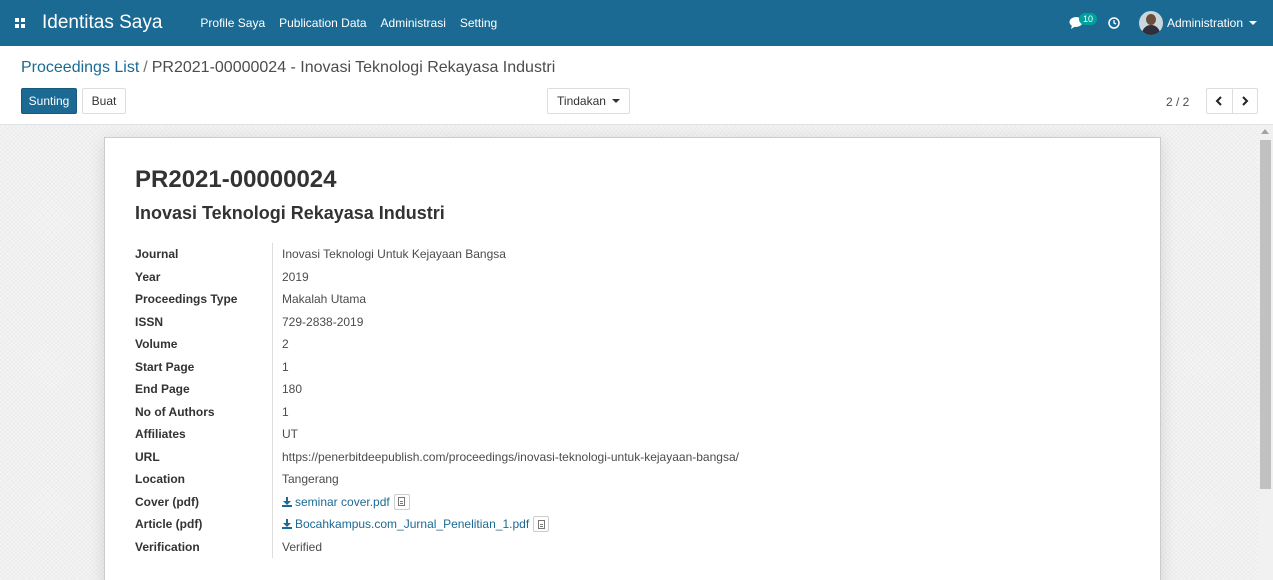  I want to click on field-label: ISSN, so click(149, 321).